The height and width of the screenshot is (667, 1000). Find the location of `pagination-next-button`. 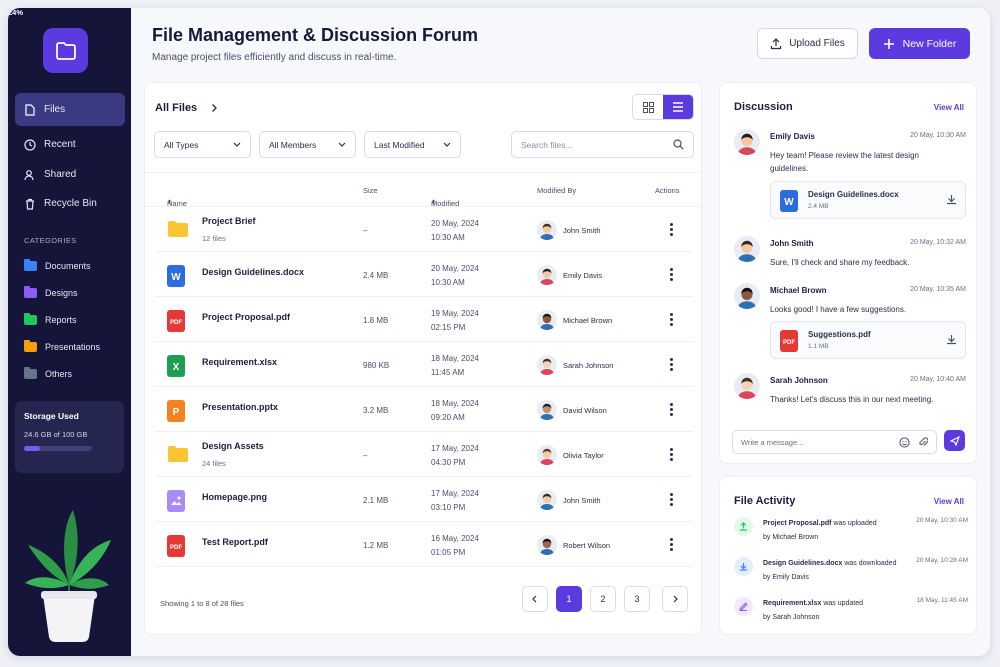

pagination-next-button is located at coordinates (675, 599).